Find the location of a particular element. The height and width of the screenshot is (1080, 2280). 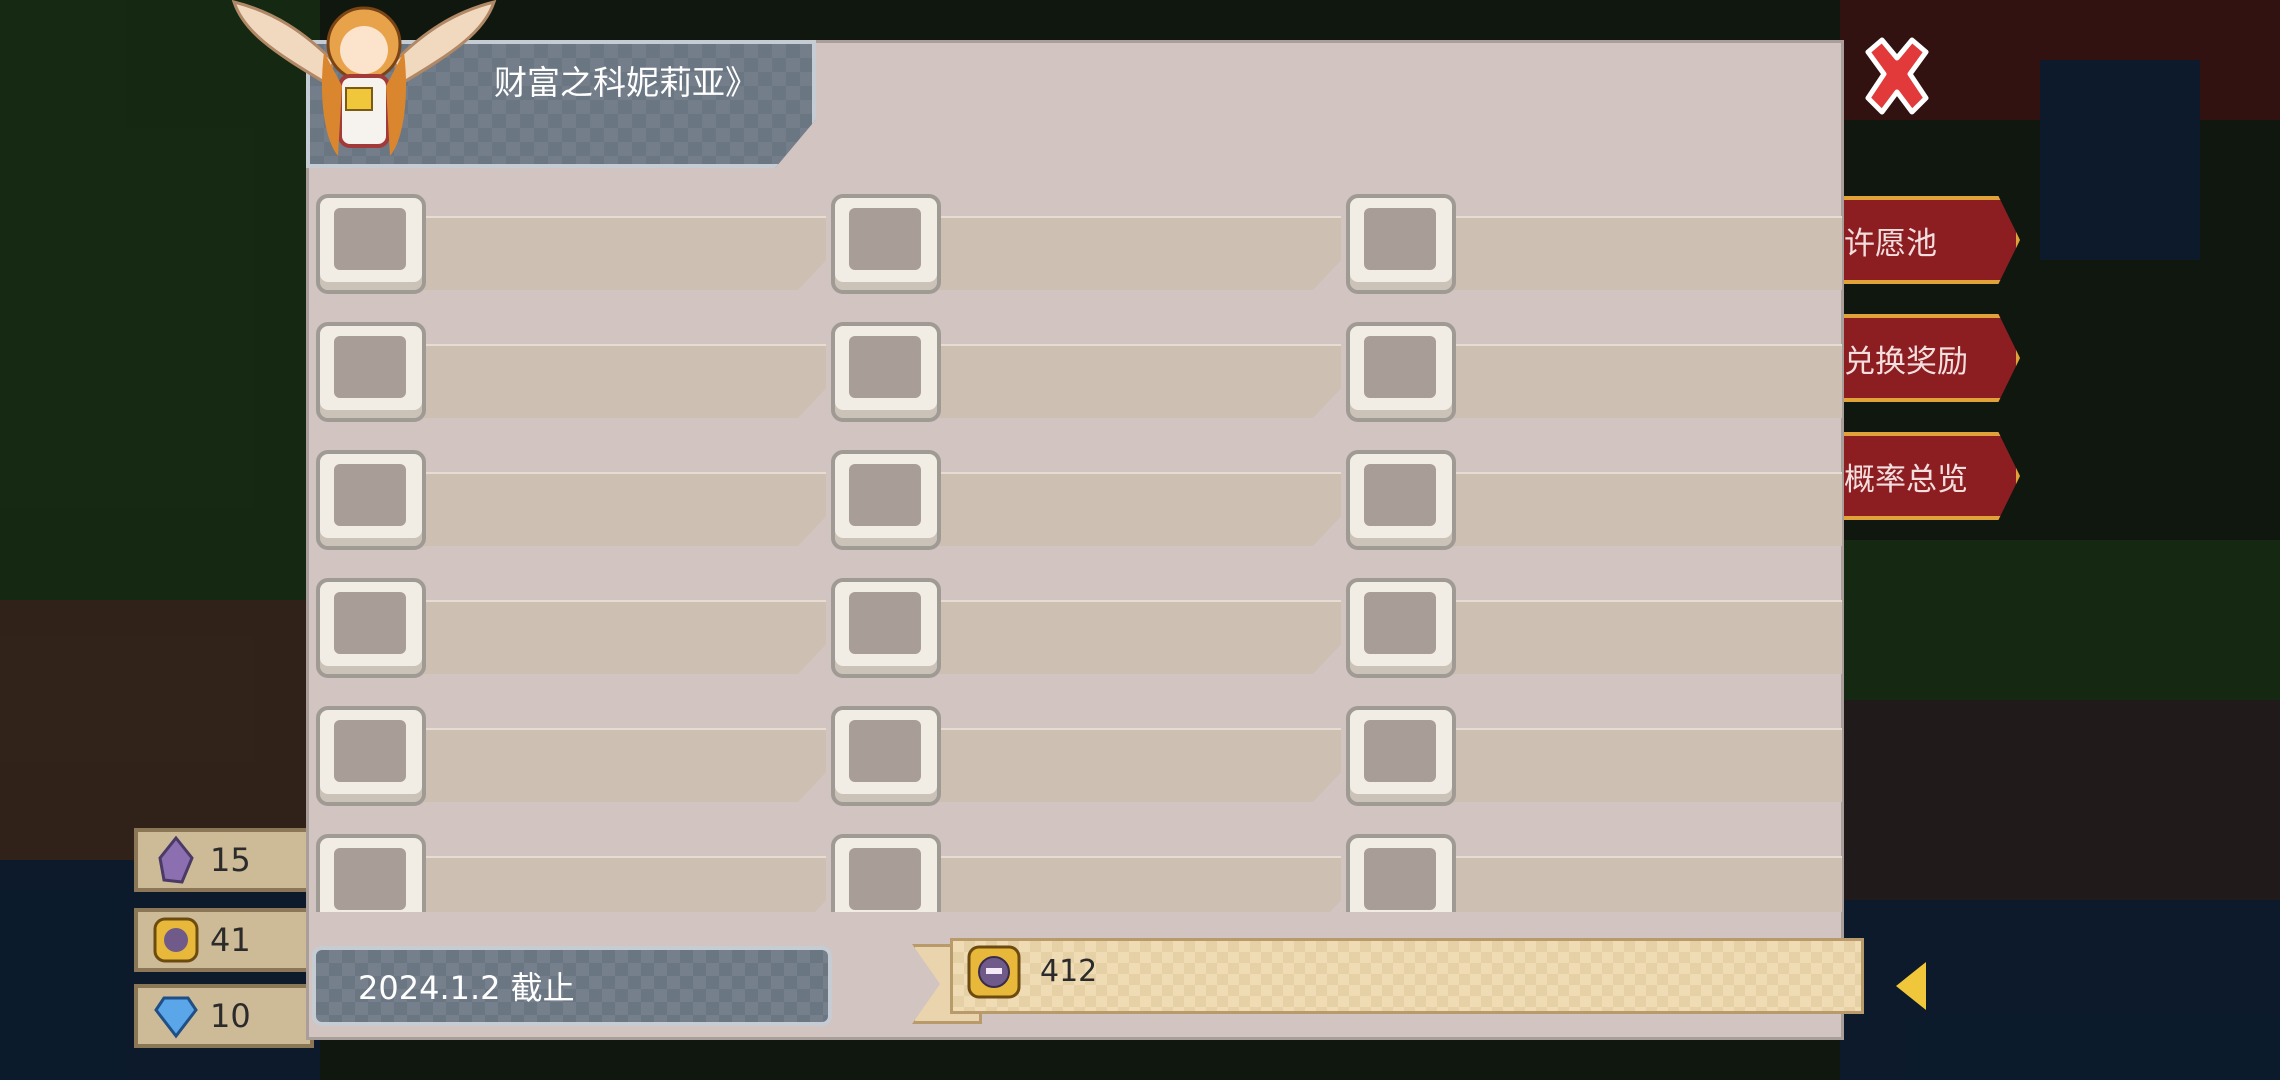

diamond-icon is located at coordinates (176, 1017).